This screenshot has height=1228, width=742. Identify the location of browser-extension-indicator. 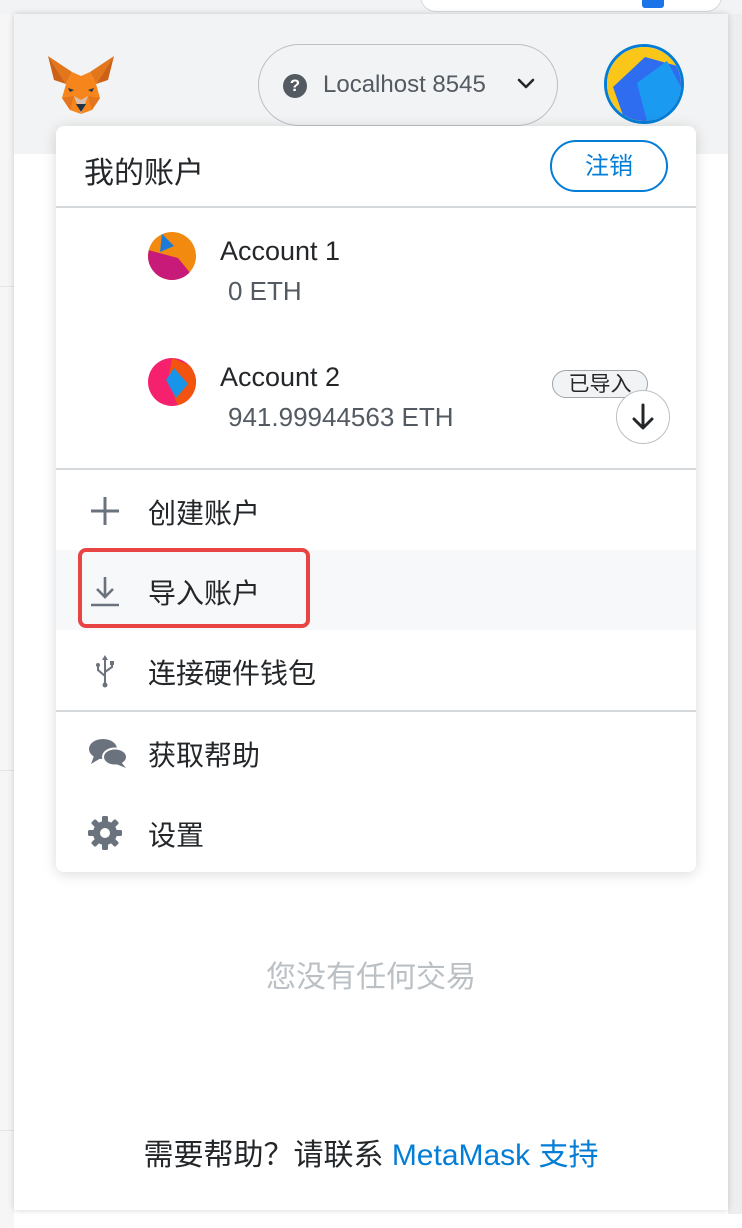
(653, 4).